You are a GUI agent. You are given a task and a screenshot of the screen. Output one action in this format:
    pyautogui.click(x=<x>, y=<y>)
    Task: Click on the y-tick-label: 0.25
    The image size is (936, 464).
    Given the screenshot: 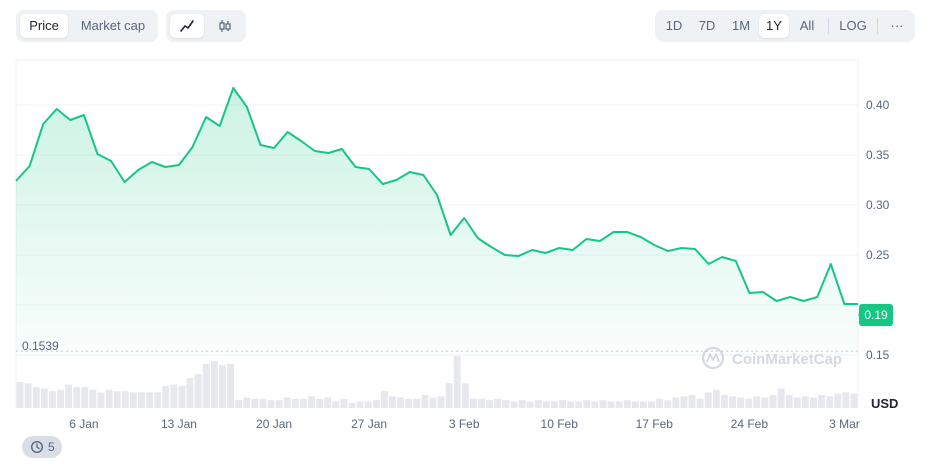 What is the action you would take?
    pyautogui.click(x=878, y=255)
    